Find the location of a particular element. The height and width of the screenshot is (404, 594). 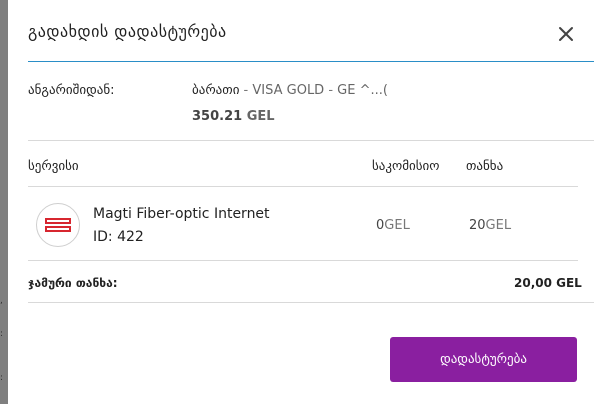

amount-cell: 20GEL is located at coordinates (490, 225).